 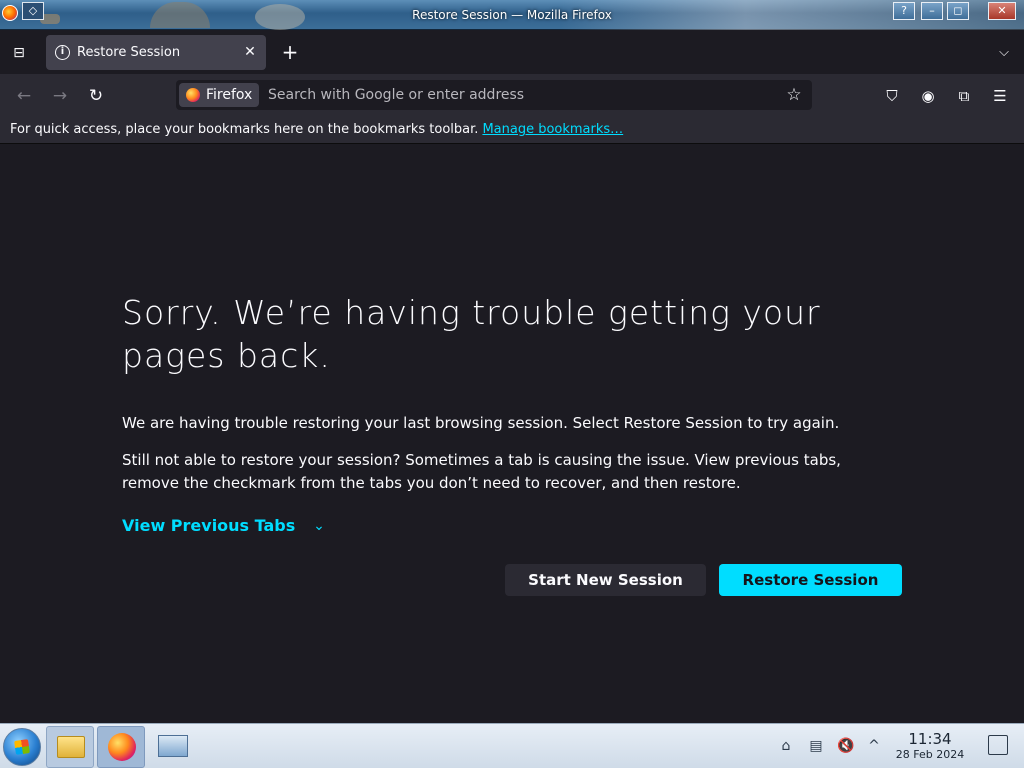 What do you see at coordinates (1002, 11) in the screenshot?
I see `close-window-button: ✕` at bounding box center [1002, 11].